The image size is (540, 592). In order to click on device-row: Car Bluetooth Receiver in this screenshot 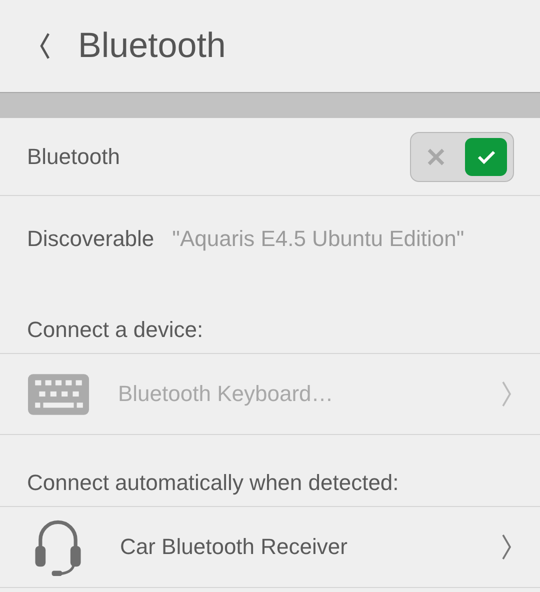, I will do `click(270, 547)`.